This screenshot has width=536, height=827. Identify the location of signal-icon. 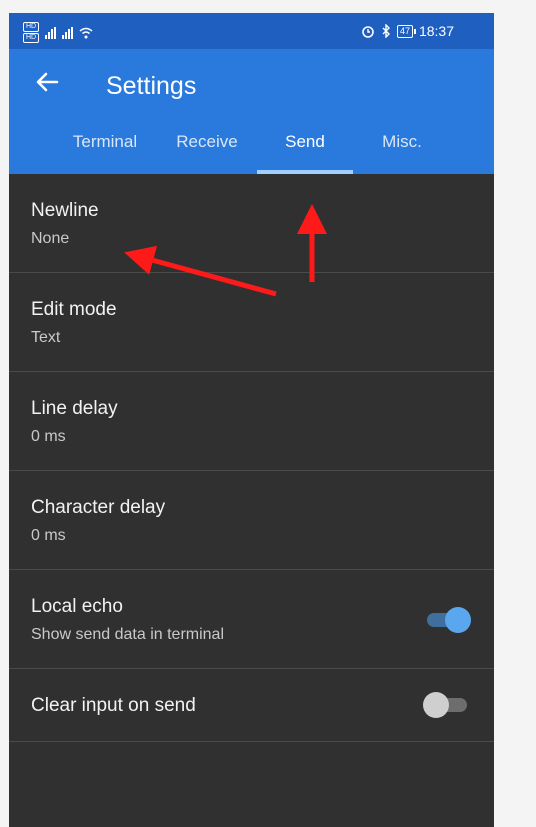
(51, 32).